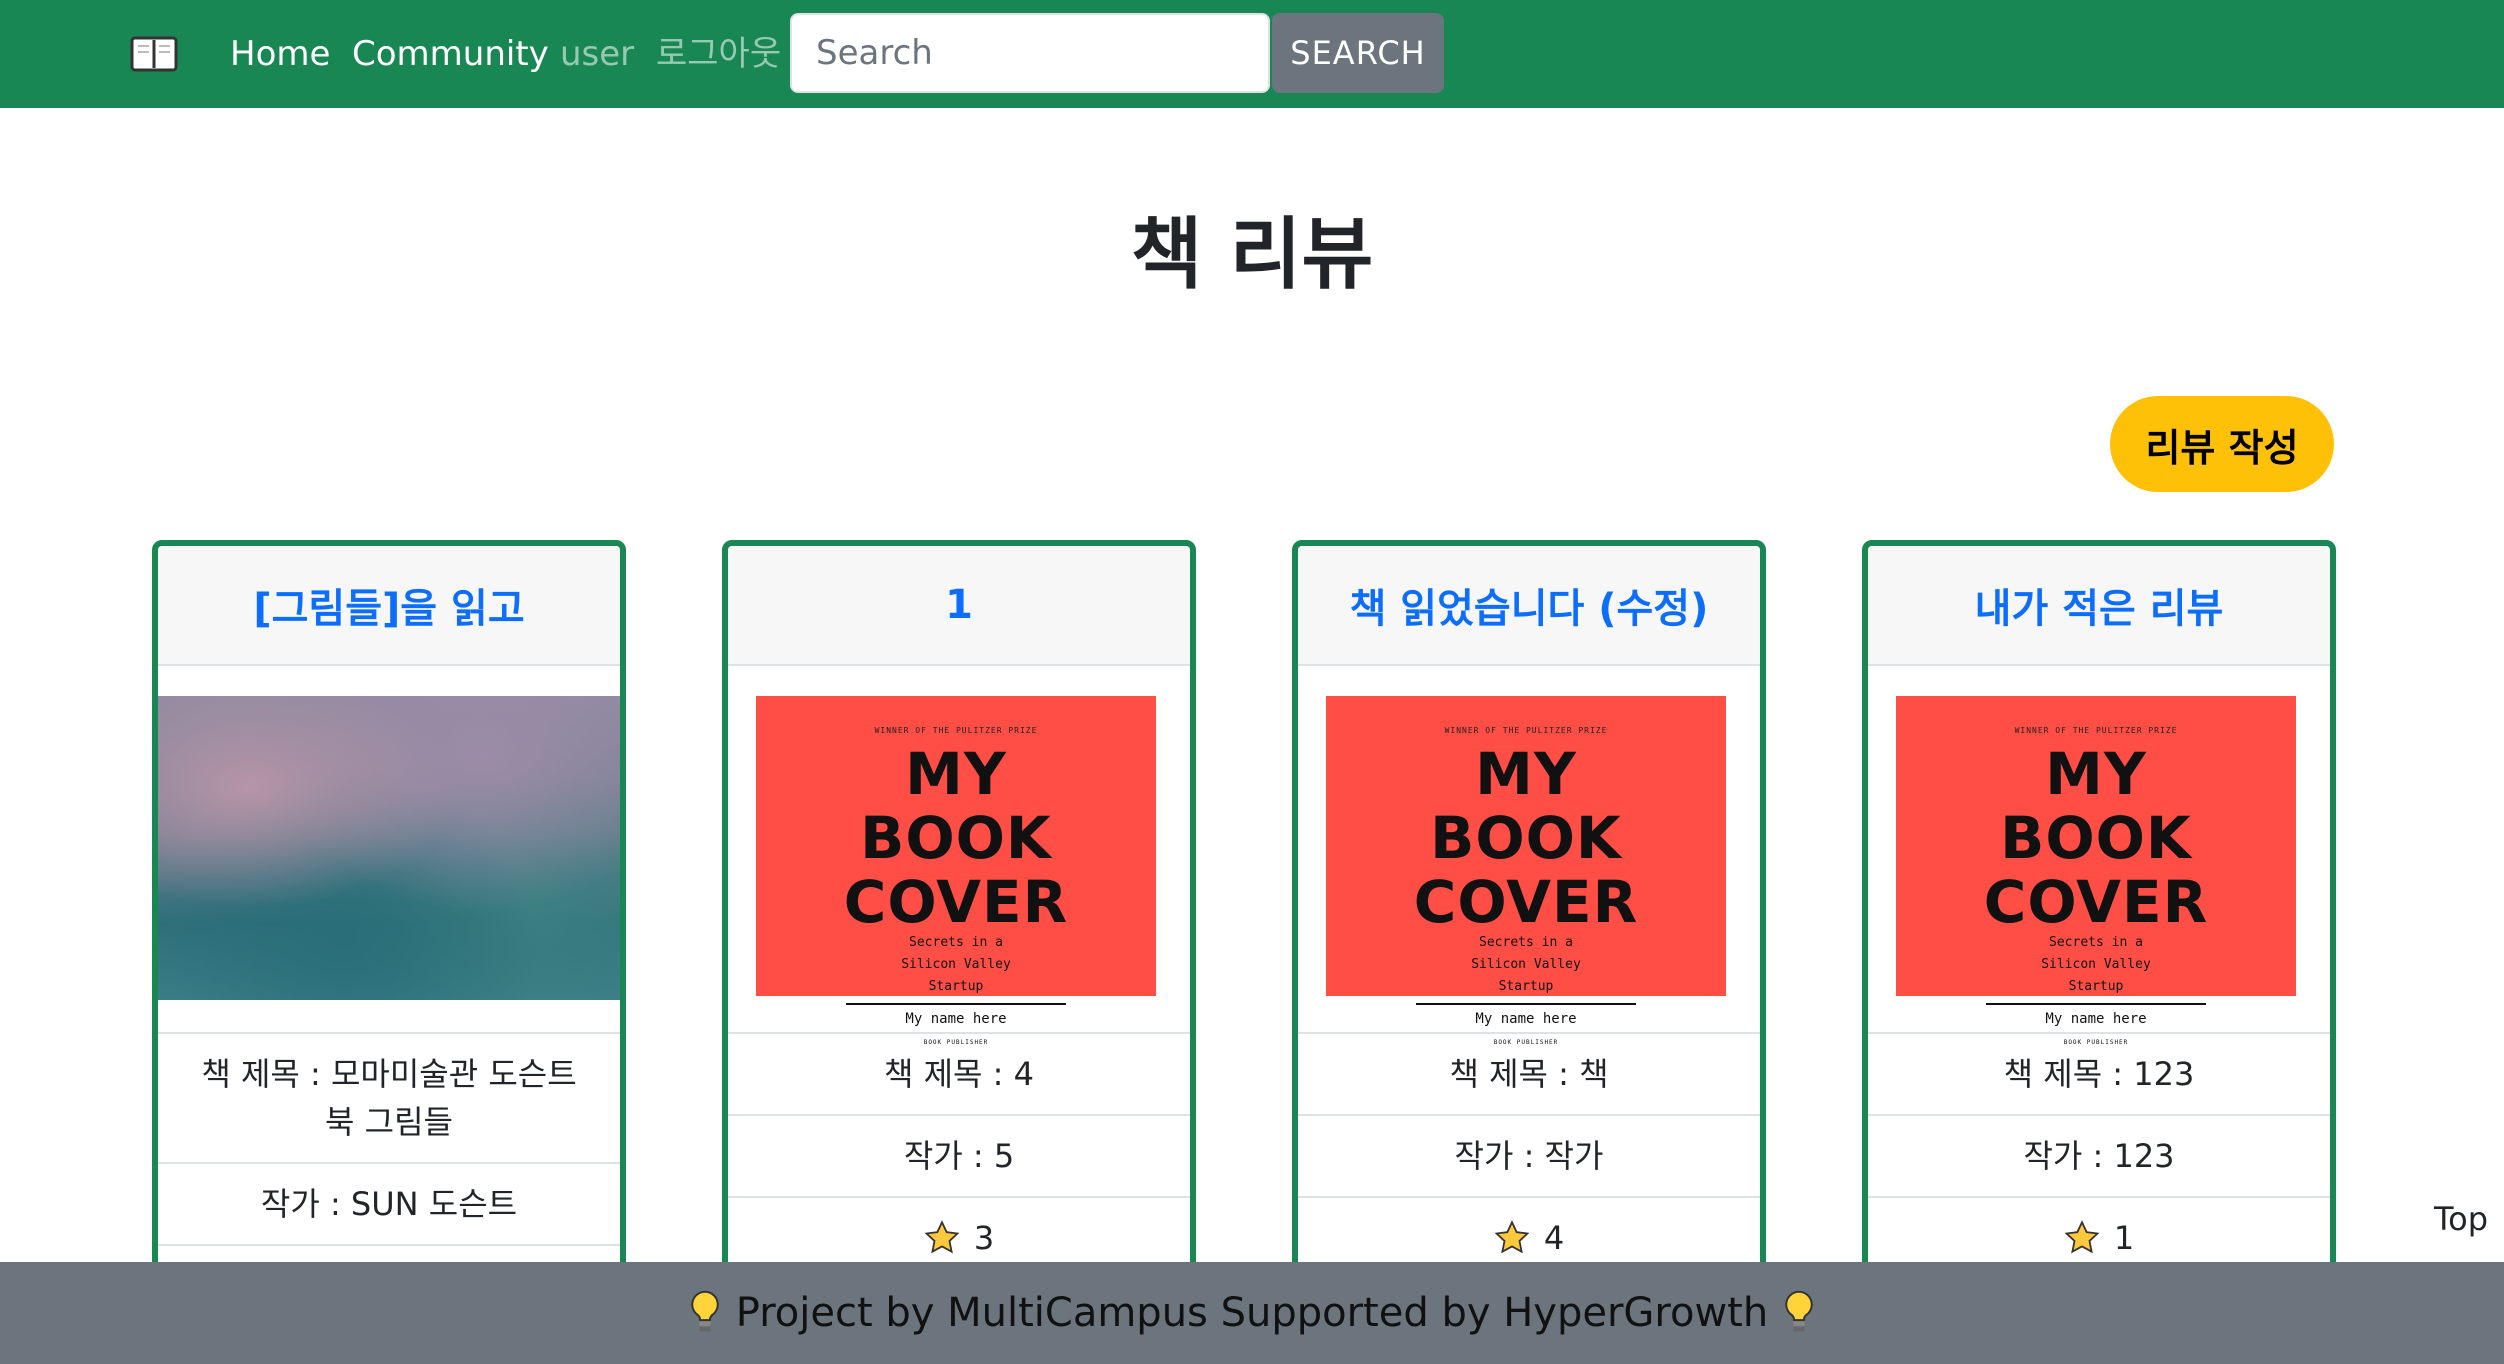  What do you see at coordinates (1554, 1238) in the screenshot?
I see `rating-value: 4` at bounding box center [1554, 1238].